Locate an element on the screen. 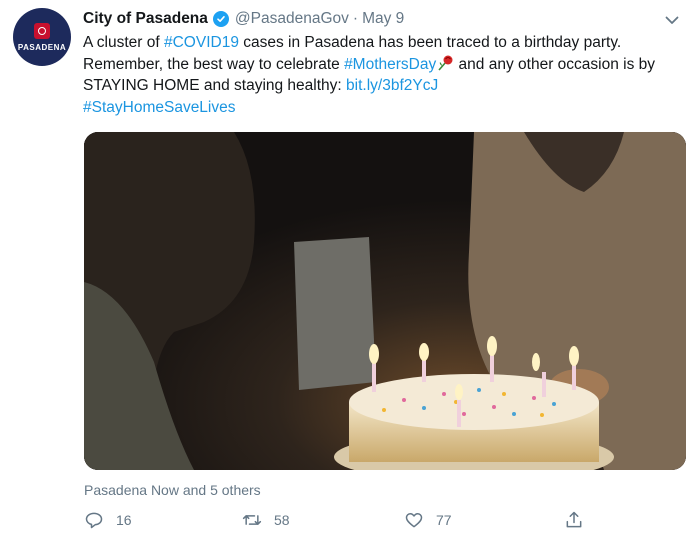 The image size is (700, 547). share-icon is located at coordinates (574, 519).